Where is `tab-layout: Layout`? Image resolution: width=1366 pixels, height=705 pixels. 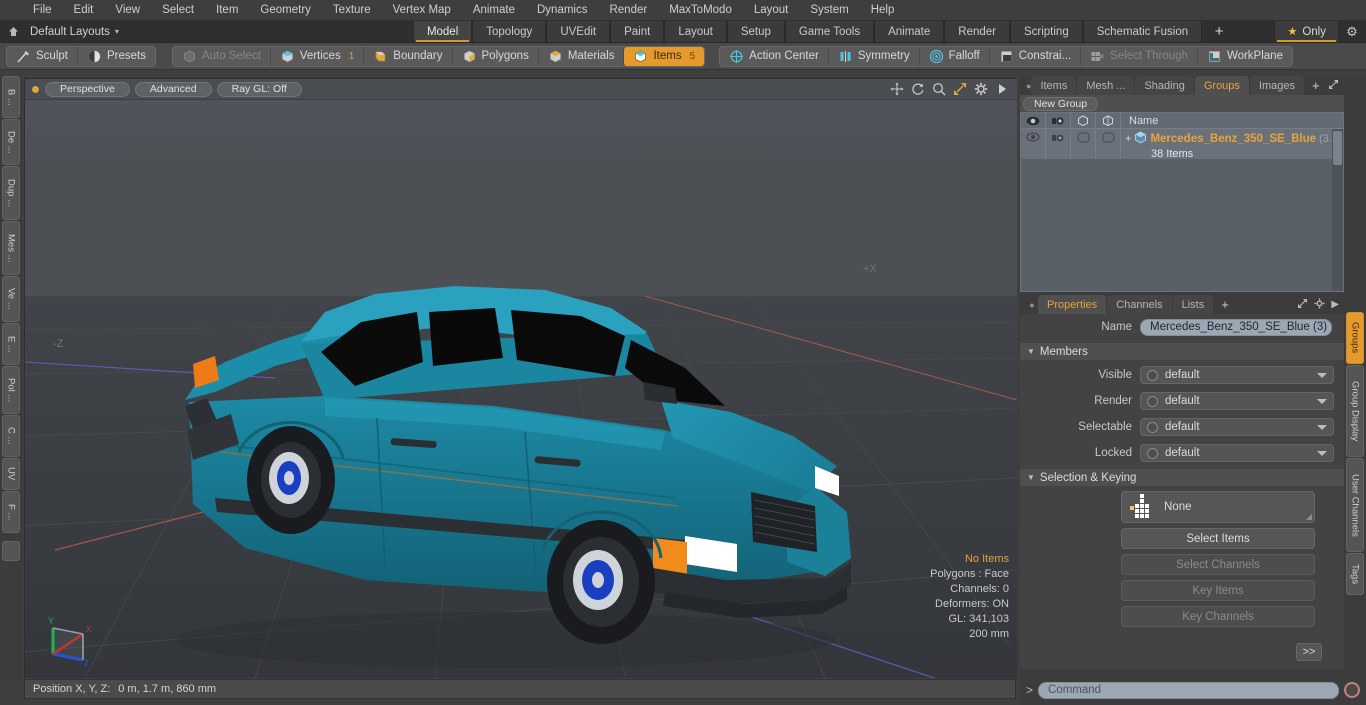
tab-layout: Layout is located at coordinates (695, 31).